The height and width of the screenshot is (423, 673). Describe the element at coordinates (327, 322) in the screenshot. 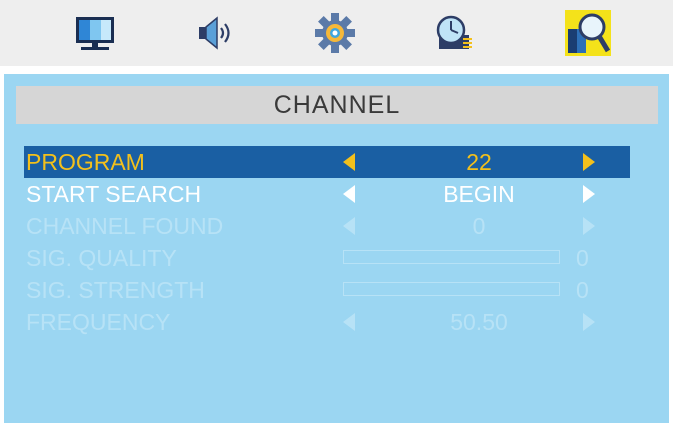

I see `frequency-row: FREQUENCY 50.50` at that location.